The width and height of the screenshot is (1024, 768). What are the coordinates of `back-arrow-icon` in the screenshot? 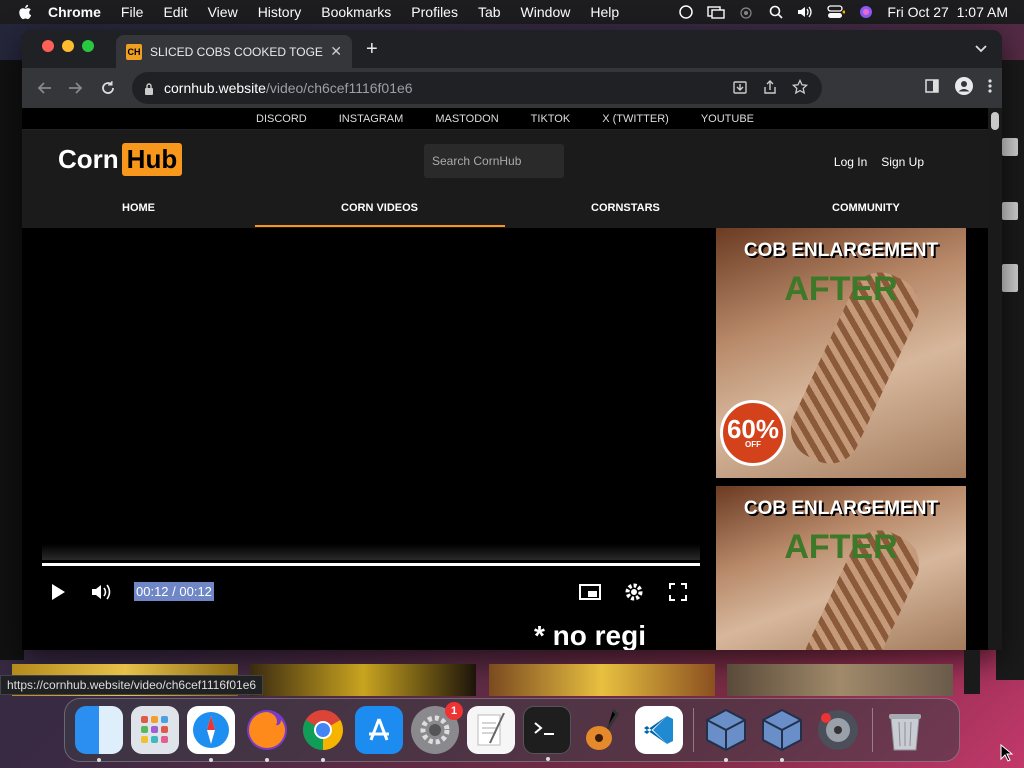 It's located at (45, 88).